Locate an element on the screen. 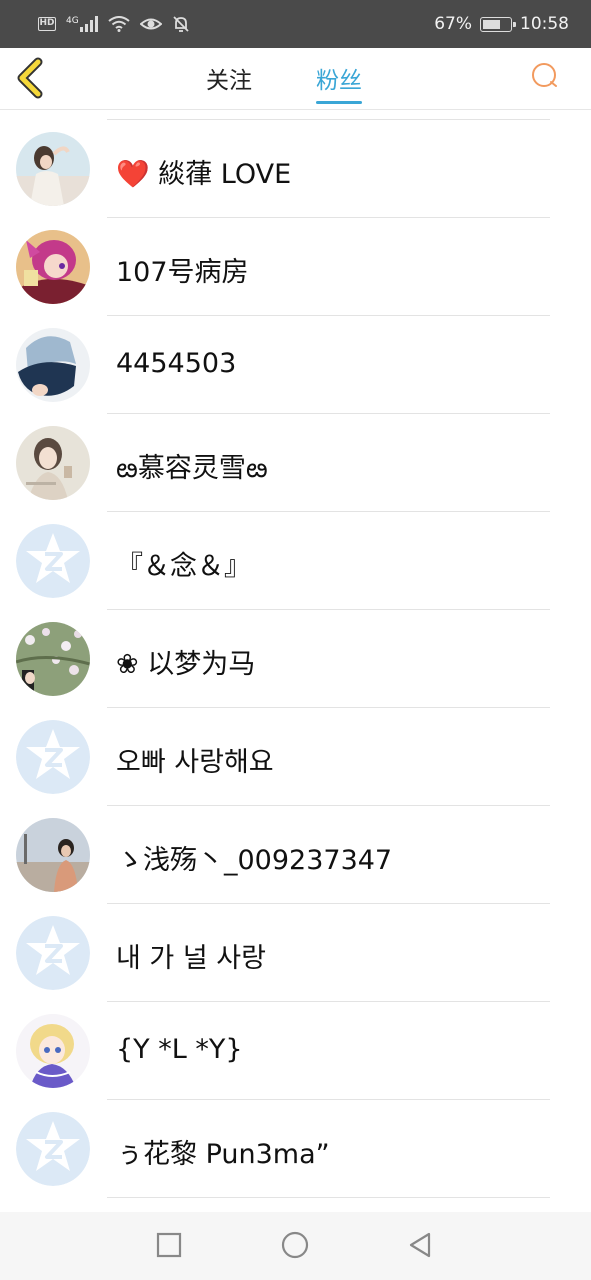 The height and width of the screenshot is (1280, 591). fan-name: 107号病房 is located at coordinates (182, 272).